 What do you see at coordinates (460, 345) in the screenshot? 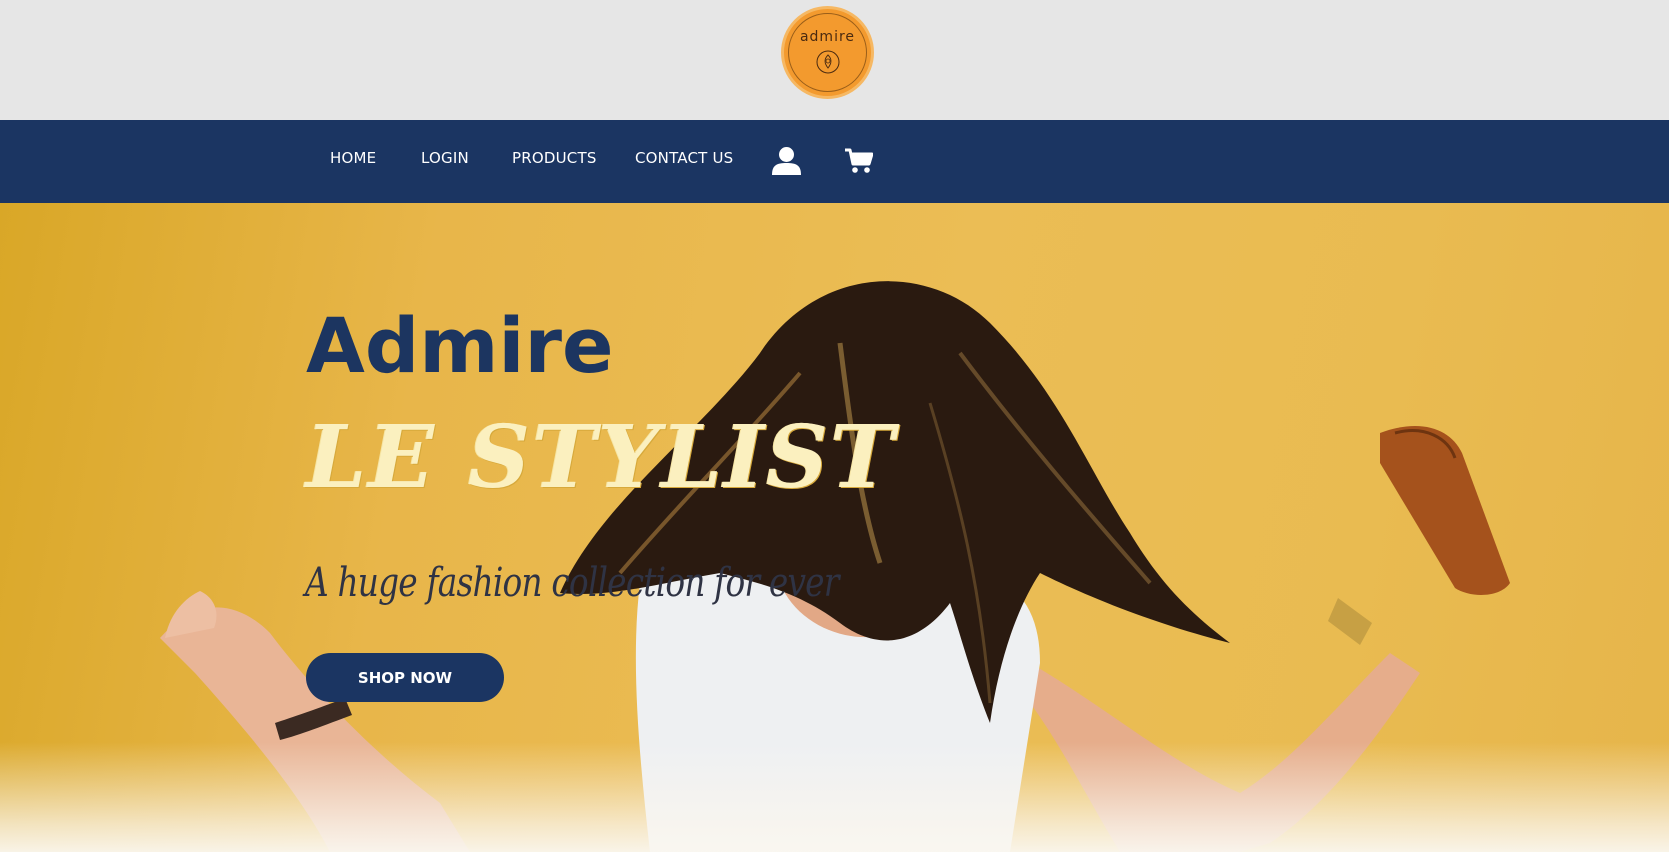
I see `hero-title: Admire` at bounding box center [460, 345].